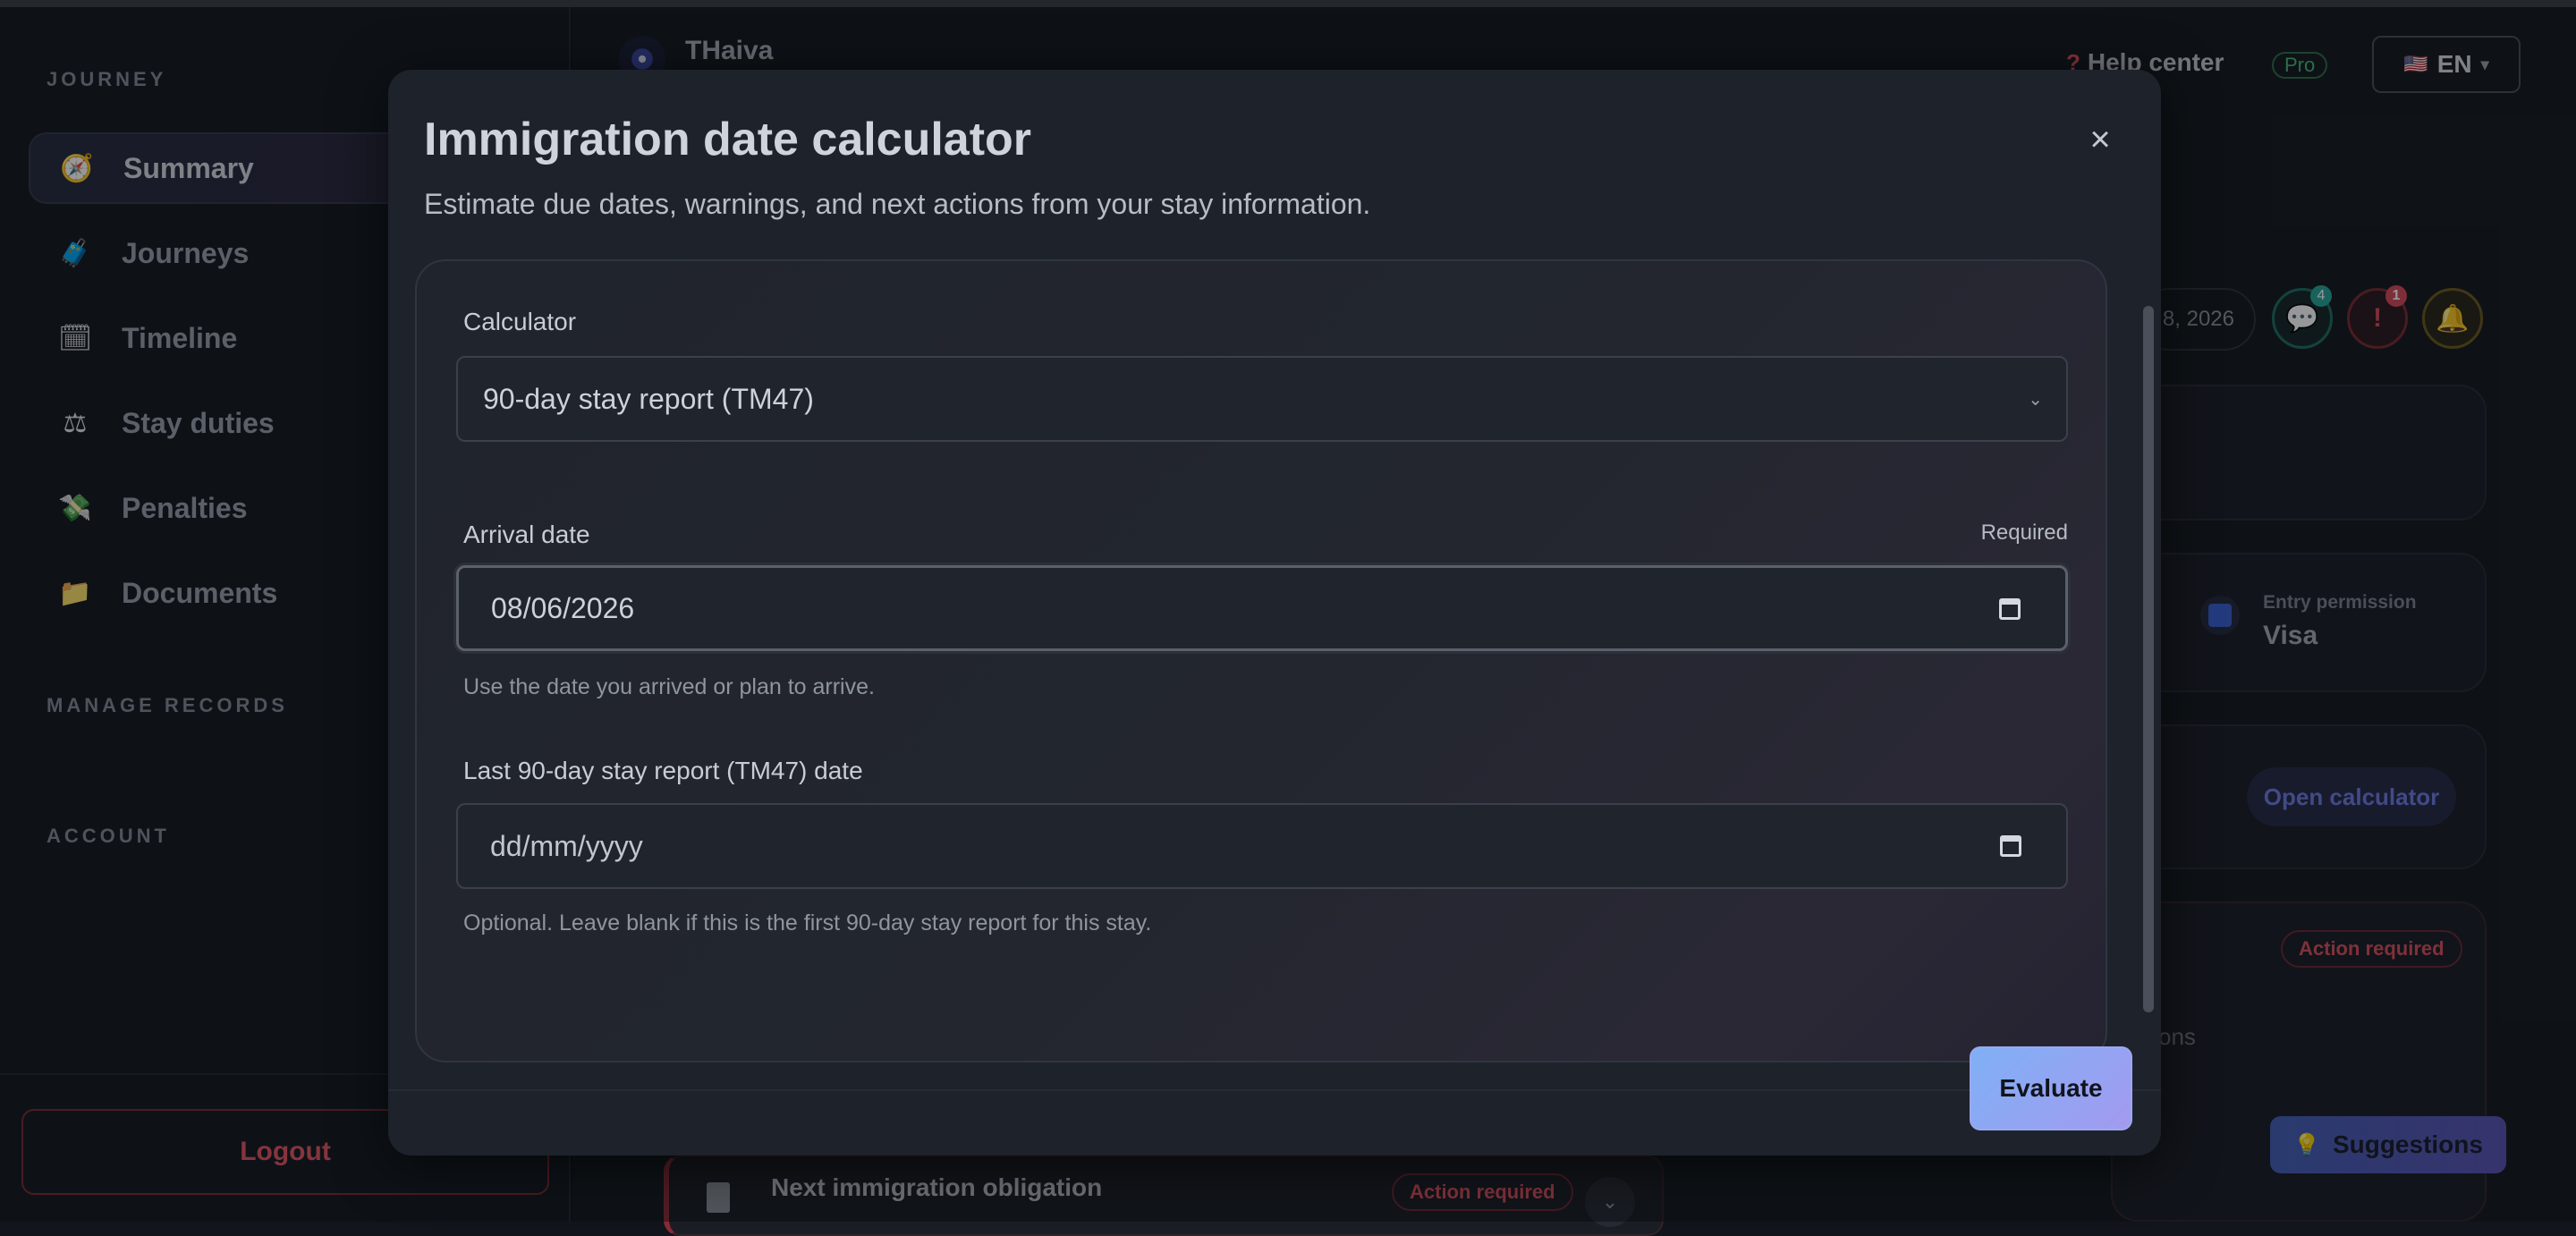 Image resolution: width=2576 pixels, height=1236 pixels. Describe the element at coordinates (1262, 846) in the screenshot. I see `last-report-date-input: dd/mm/yyyy` at that location.